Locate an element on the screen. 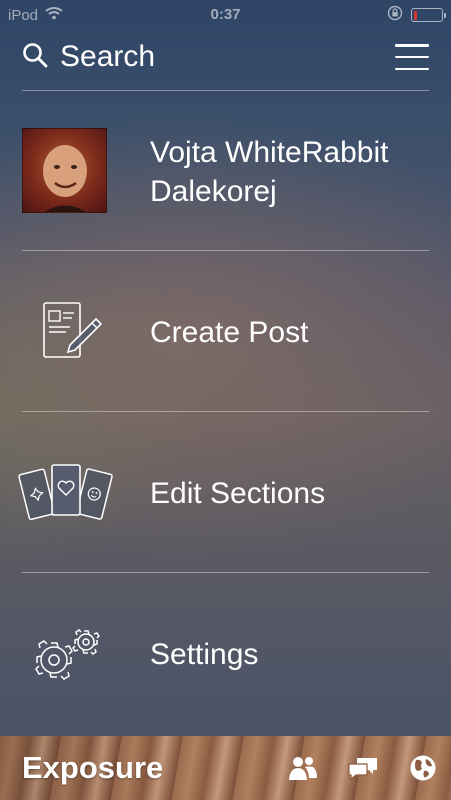  chat-icon is located at coordinates (363, 768).